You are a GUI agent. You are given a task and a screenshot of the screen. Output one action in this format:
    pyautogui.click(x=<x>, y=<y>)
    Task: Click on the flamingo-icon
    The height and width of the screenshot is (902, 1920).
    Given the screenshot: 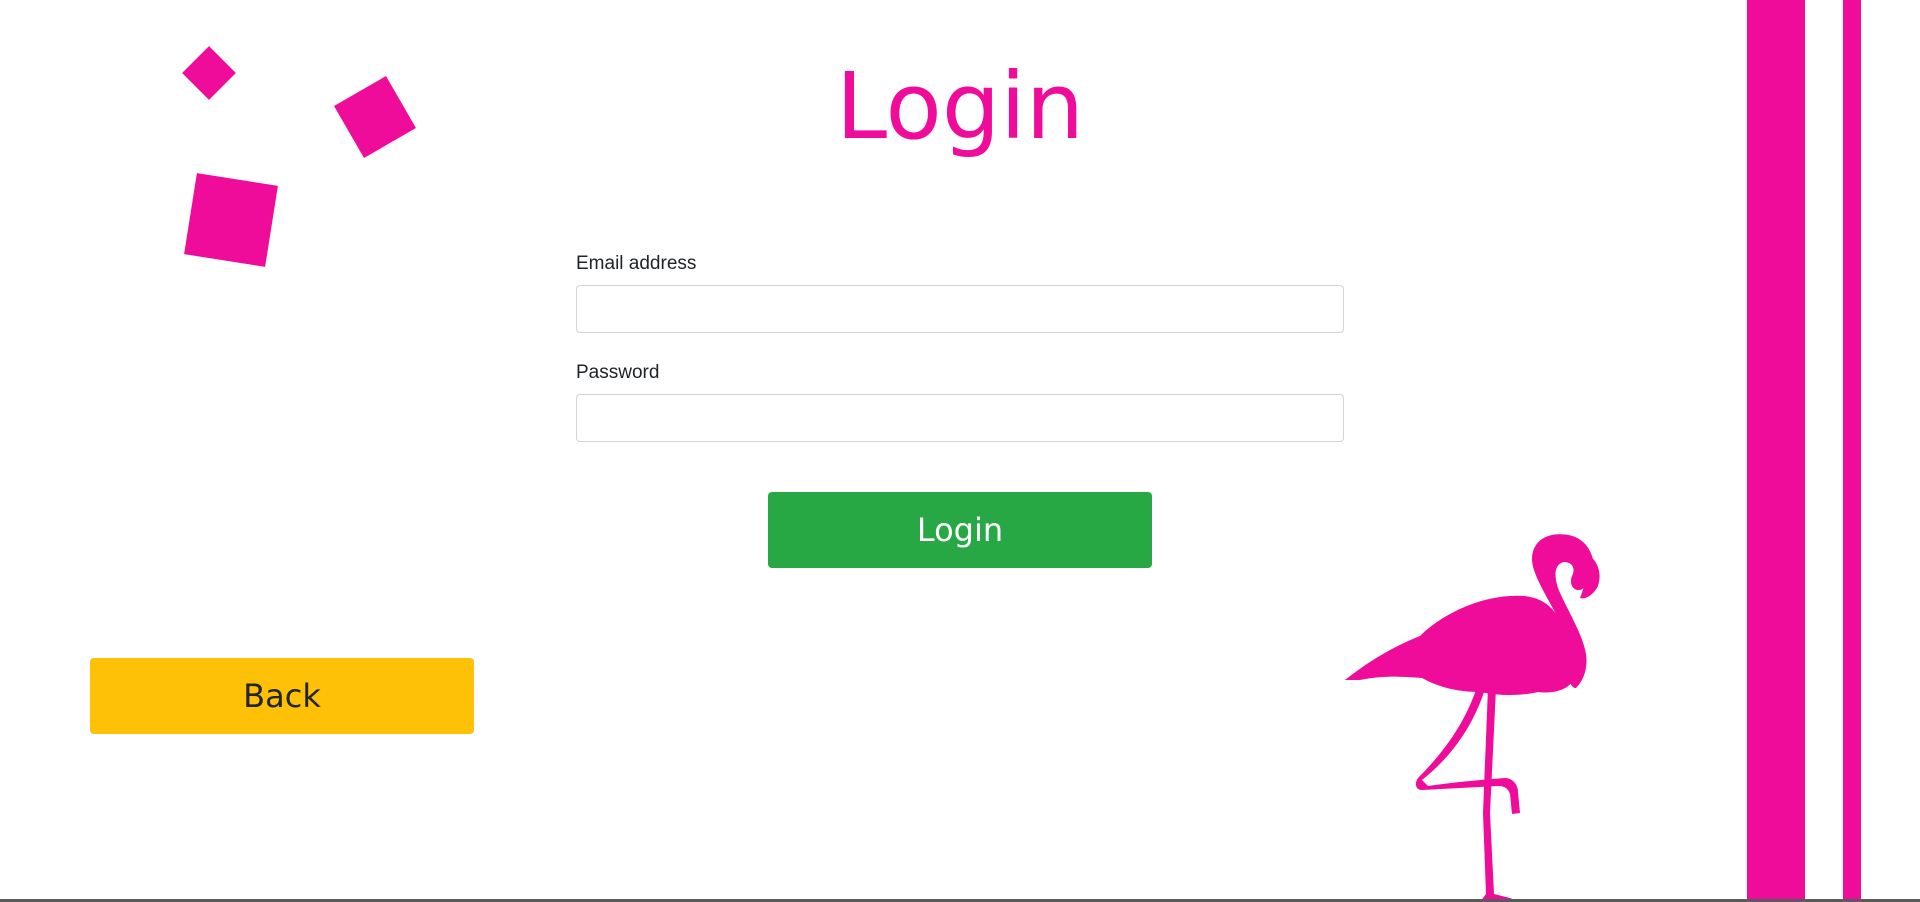 What is the action you would take?
    pyautogui.click(x=1472, y=718)
    